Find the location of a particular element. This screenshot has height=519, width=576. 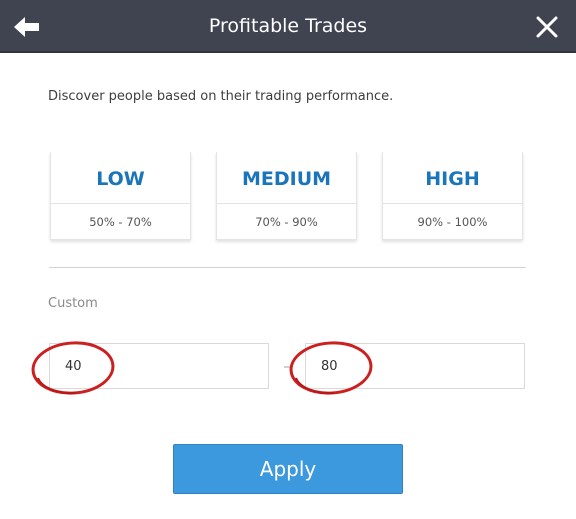

tier-low-card: LOW 50% - 70% is located at coordinates (120, 196).